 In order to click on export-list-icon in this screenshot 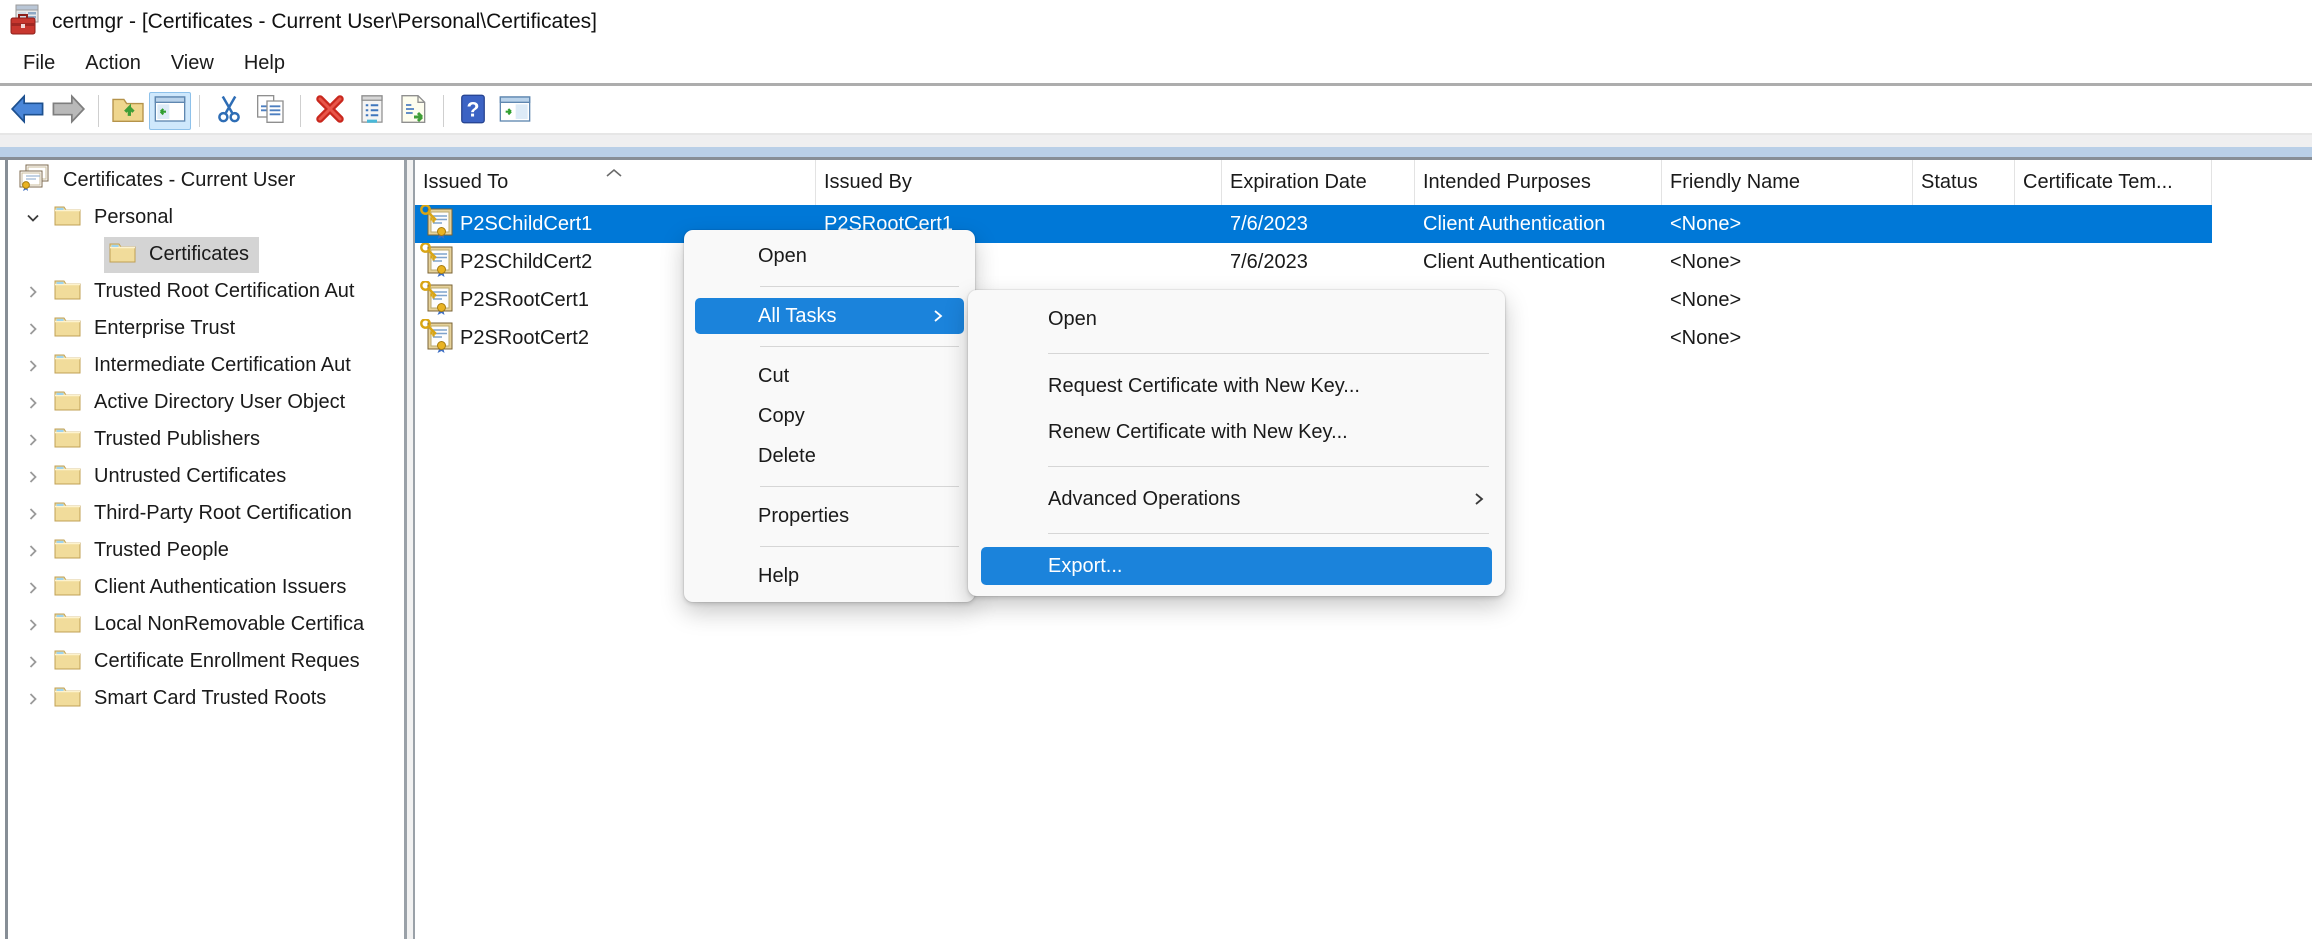, I will do `click(414, 111)`.